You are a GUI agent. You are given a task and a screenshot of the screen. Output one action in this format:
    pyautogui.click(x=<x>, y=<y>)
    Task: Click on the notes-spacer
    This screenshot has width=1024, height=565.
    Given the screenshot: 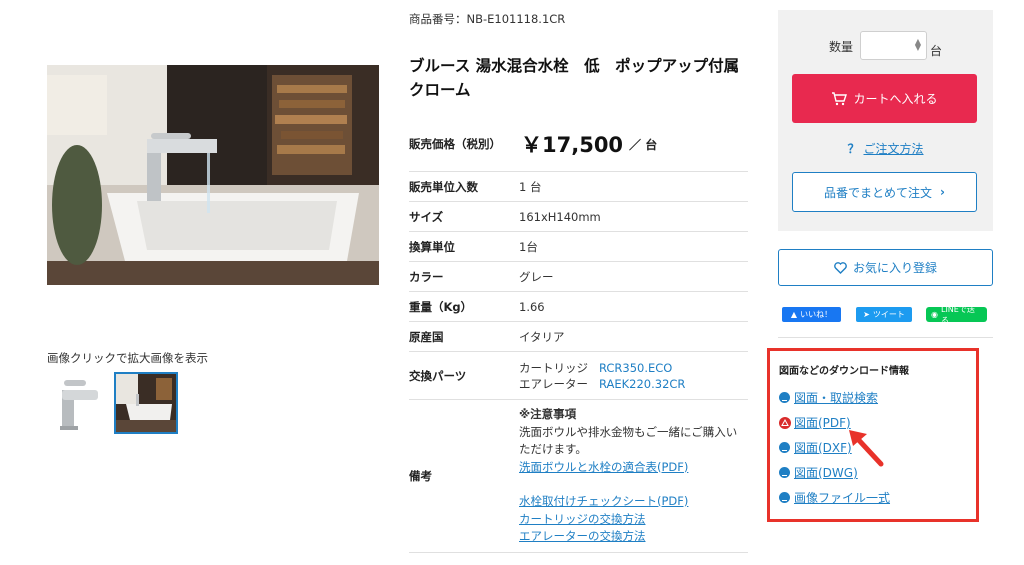 What is the action you would take?
    pyautogui.click(x=633, y=484)
    